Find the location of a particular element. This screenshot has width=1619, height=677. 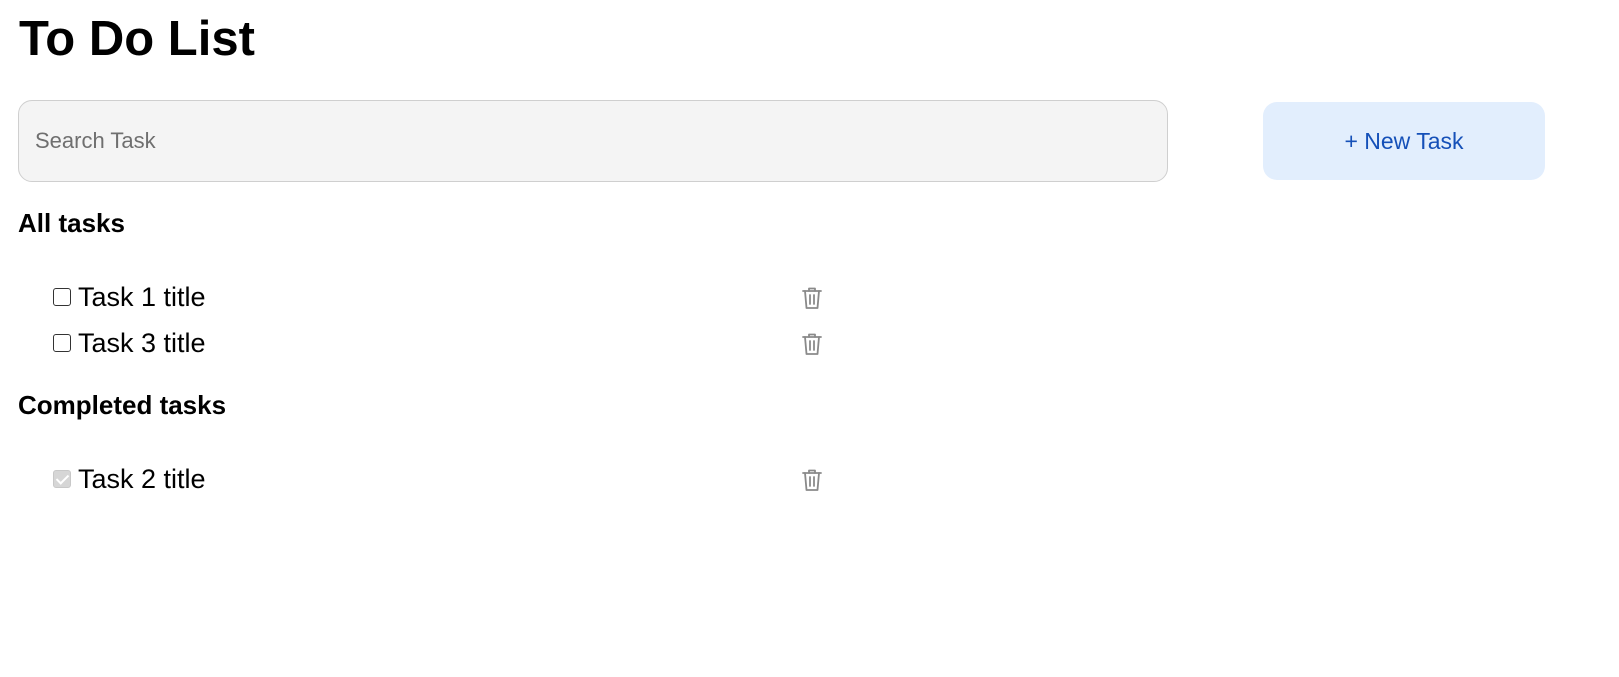

page-title: To Do List is located at coordinates (137, 39).